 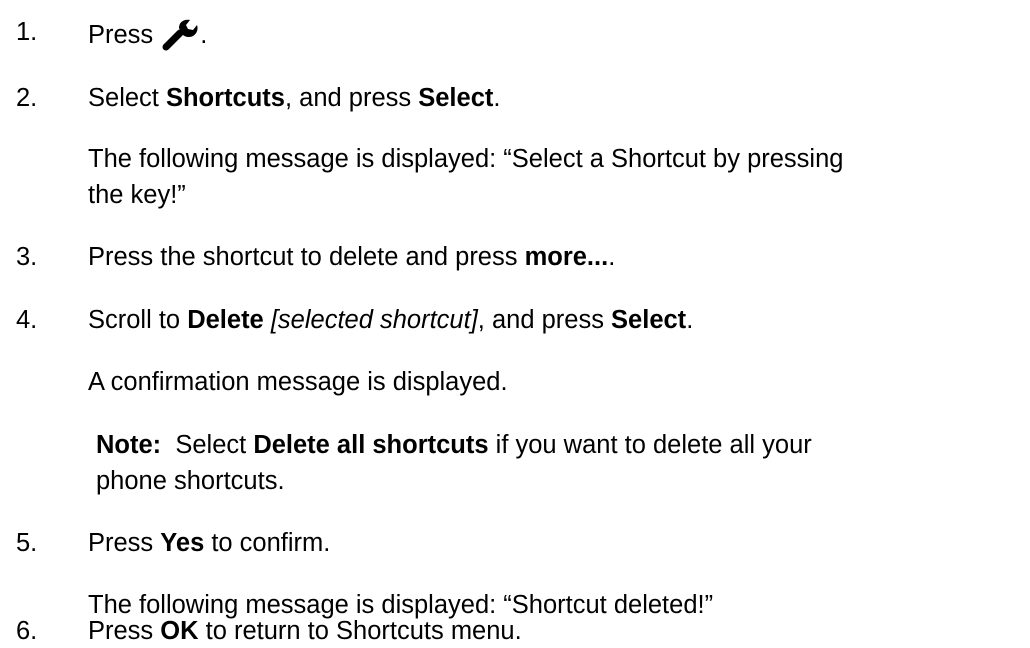 I want to click on step-number: 5., so click(x=27, y=543).